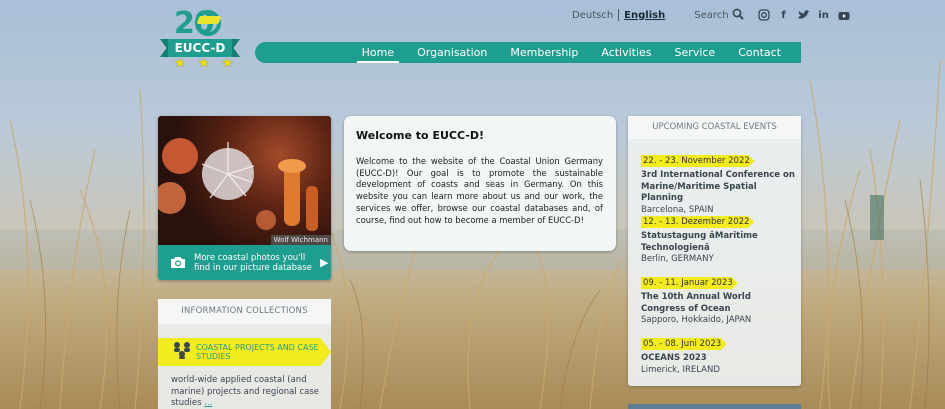 The width and height of the screenshot is (945, 409). I want to click on logo-stars: ★ ★ ★, so click(206, 63).